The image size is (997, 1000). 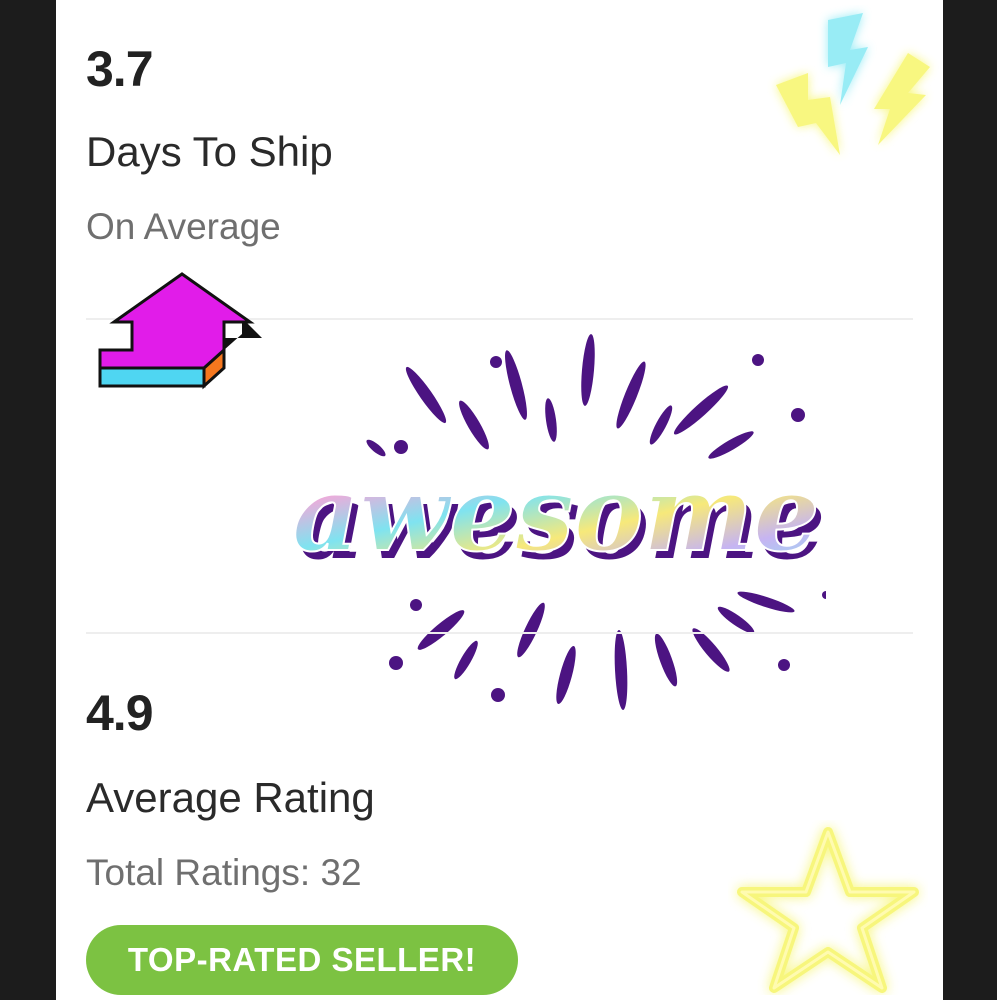 What do you see at coordinates (230, 797) in the screenshot?
I see `average-rating-label: Average Rating` at bounding box center [230, 797].